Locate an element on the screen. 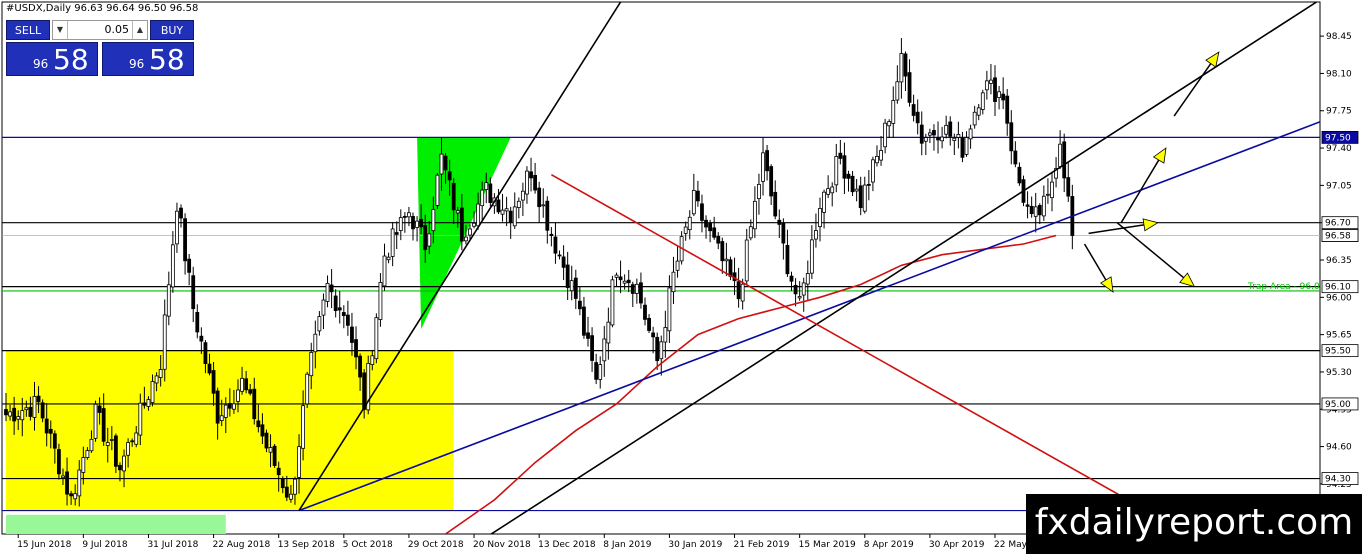 The width and height of the screenshot is (1362, 554). lot-size-field: ▼ 0.05 ▲ is located at coordinates (100, 30).